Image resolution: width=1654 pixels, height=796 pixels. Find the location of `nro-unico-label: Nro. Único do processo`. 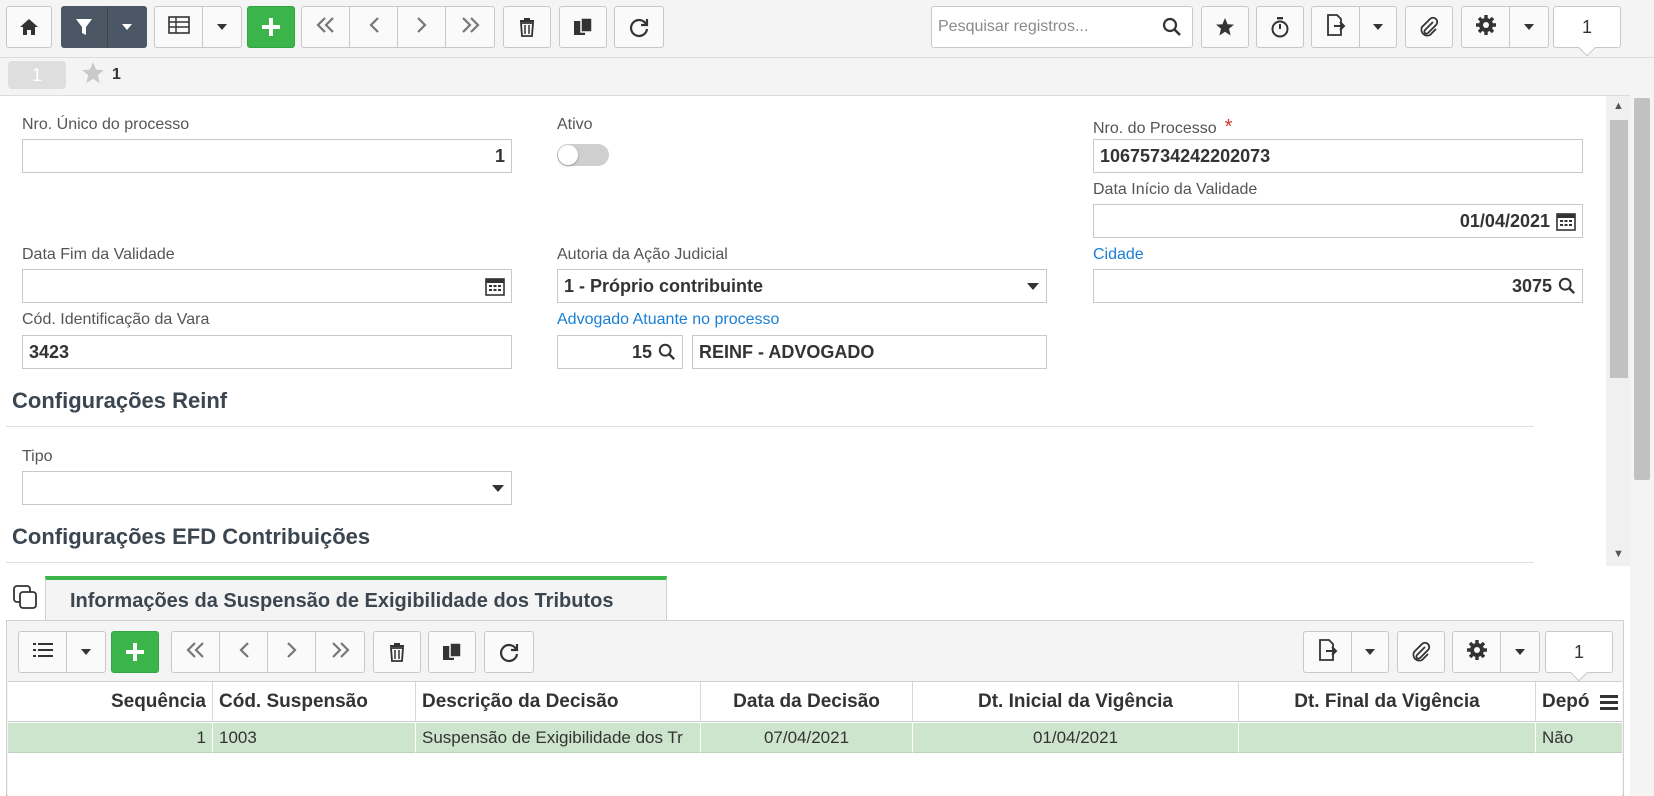

nro-unico-label: Nro. Único do processo is located at coordinates (106, 124).